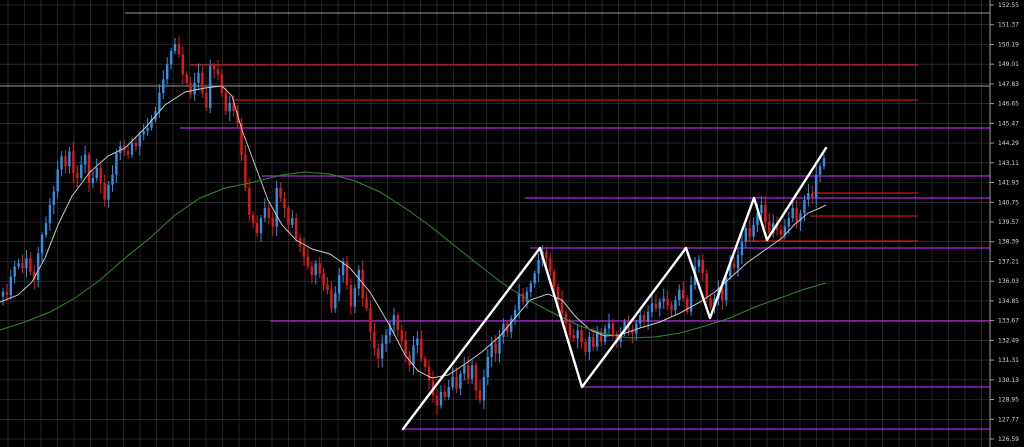  What do you see at coordinates (1008, 104) in the screenshot?
I see `y-tick-label: 146.65` at bounding box center [1008, 104].